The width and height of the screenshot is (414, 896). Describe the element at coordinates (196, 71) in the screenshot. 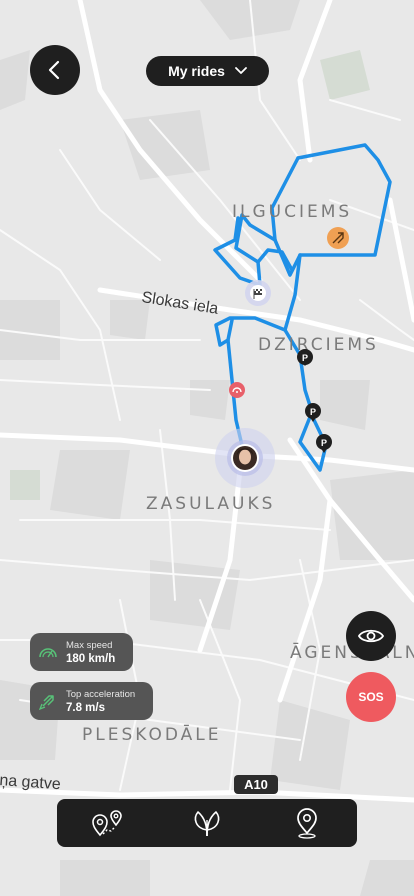

I see `my-rides-label: My rides` at that location.